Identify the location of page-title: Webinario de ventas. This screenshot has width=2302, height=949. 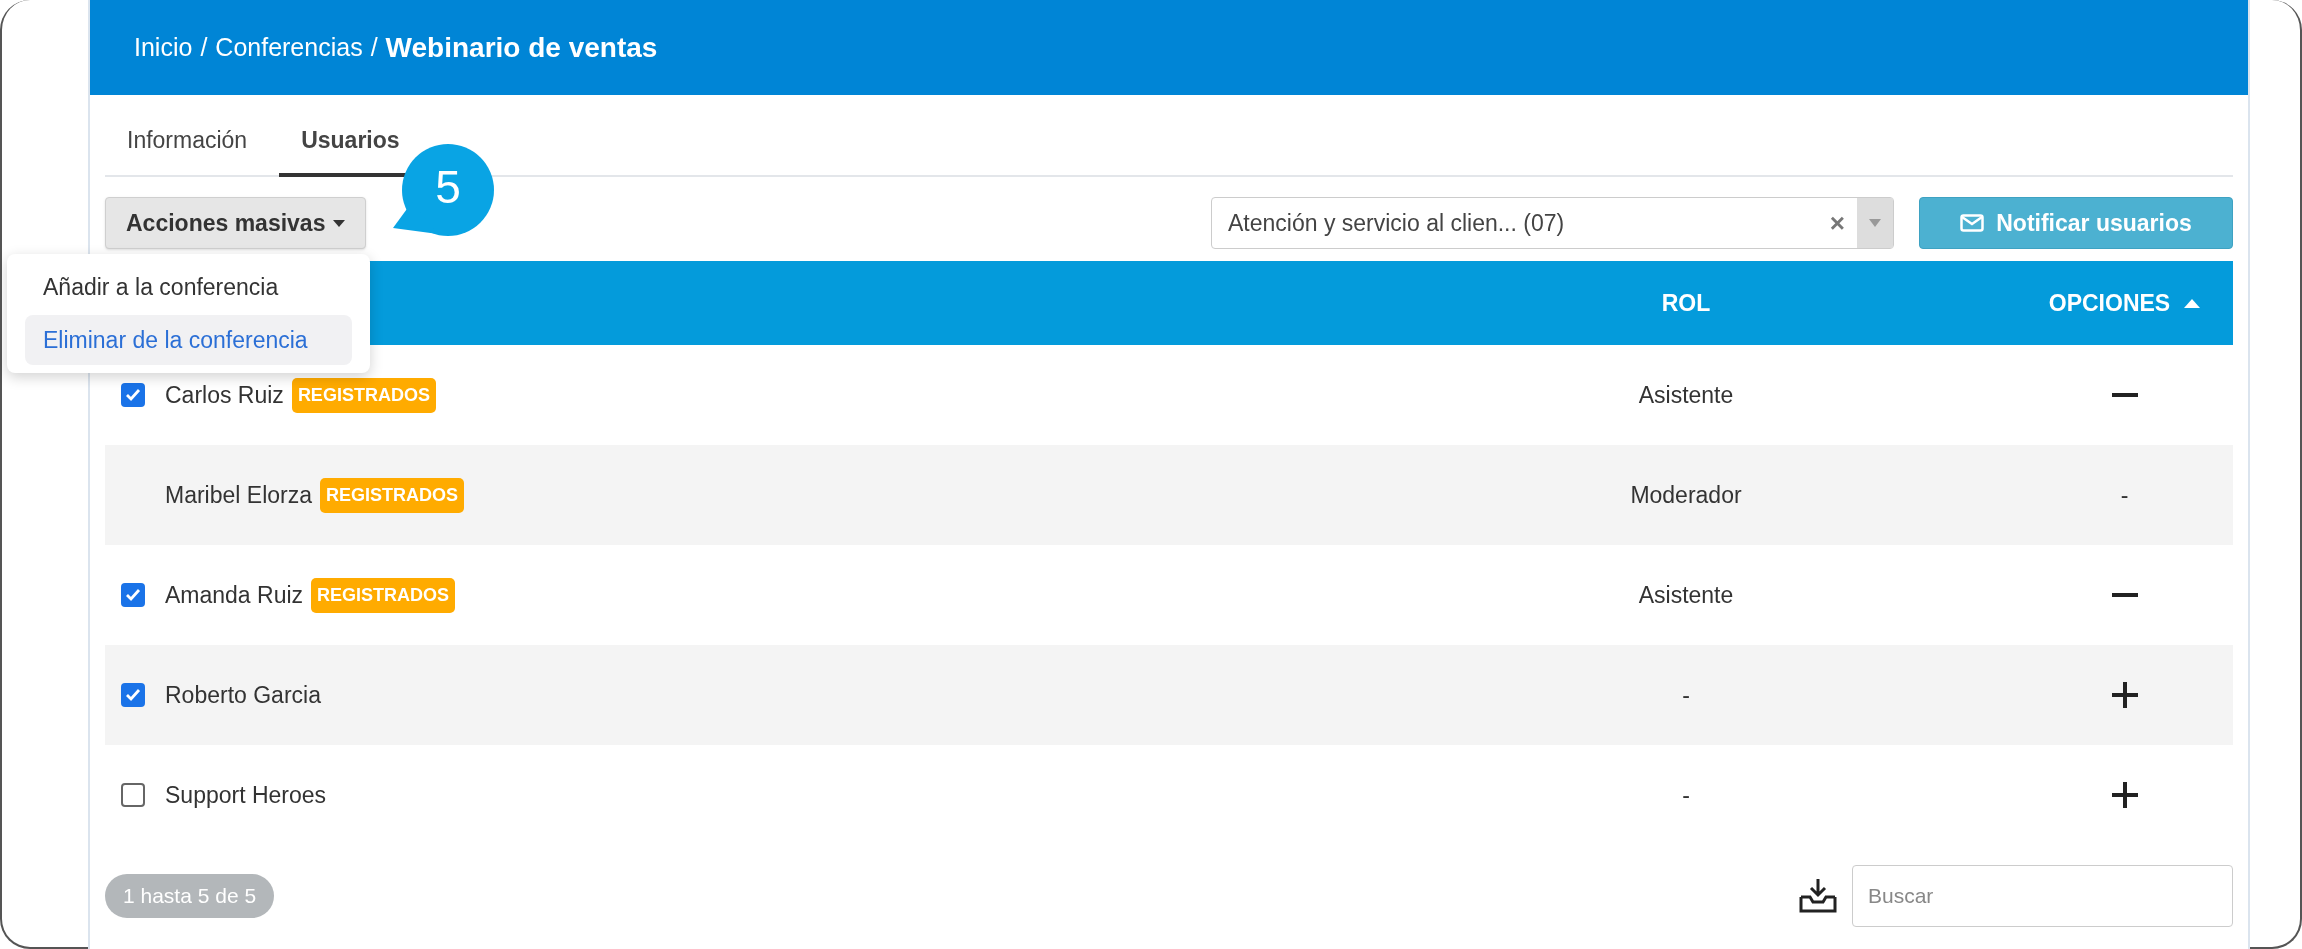
(521, 47).